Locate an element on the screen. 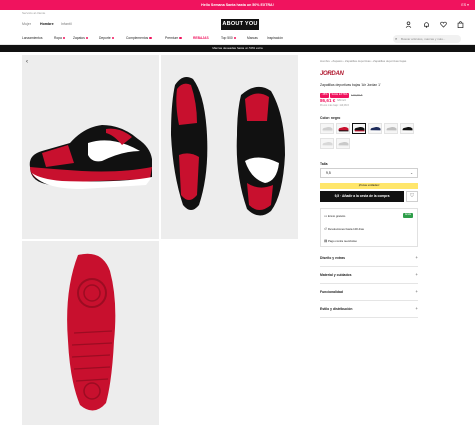 The height and width of the screenshot is (432, 475). search-icon: ⌕ is located at coordinates (396, 38).